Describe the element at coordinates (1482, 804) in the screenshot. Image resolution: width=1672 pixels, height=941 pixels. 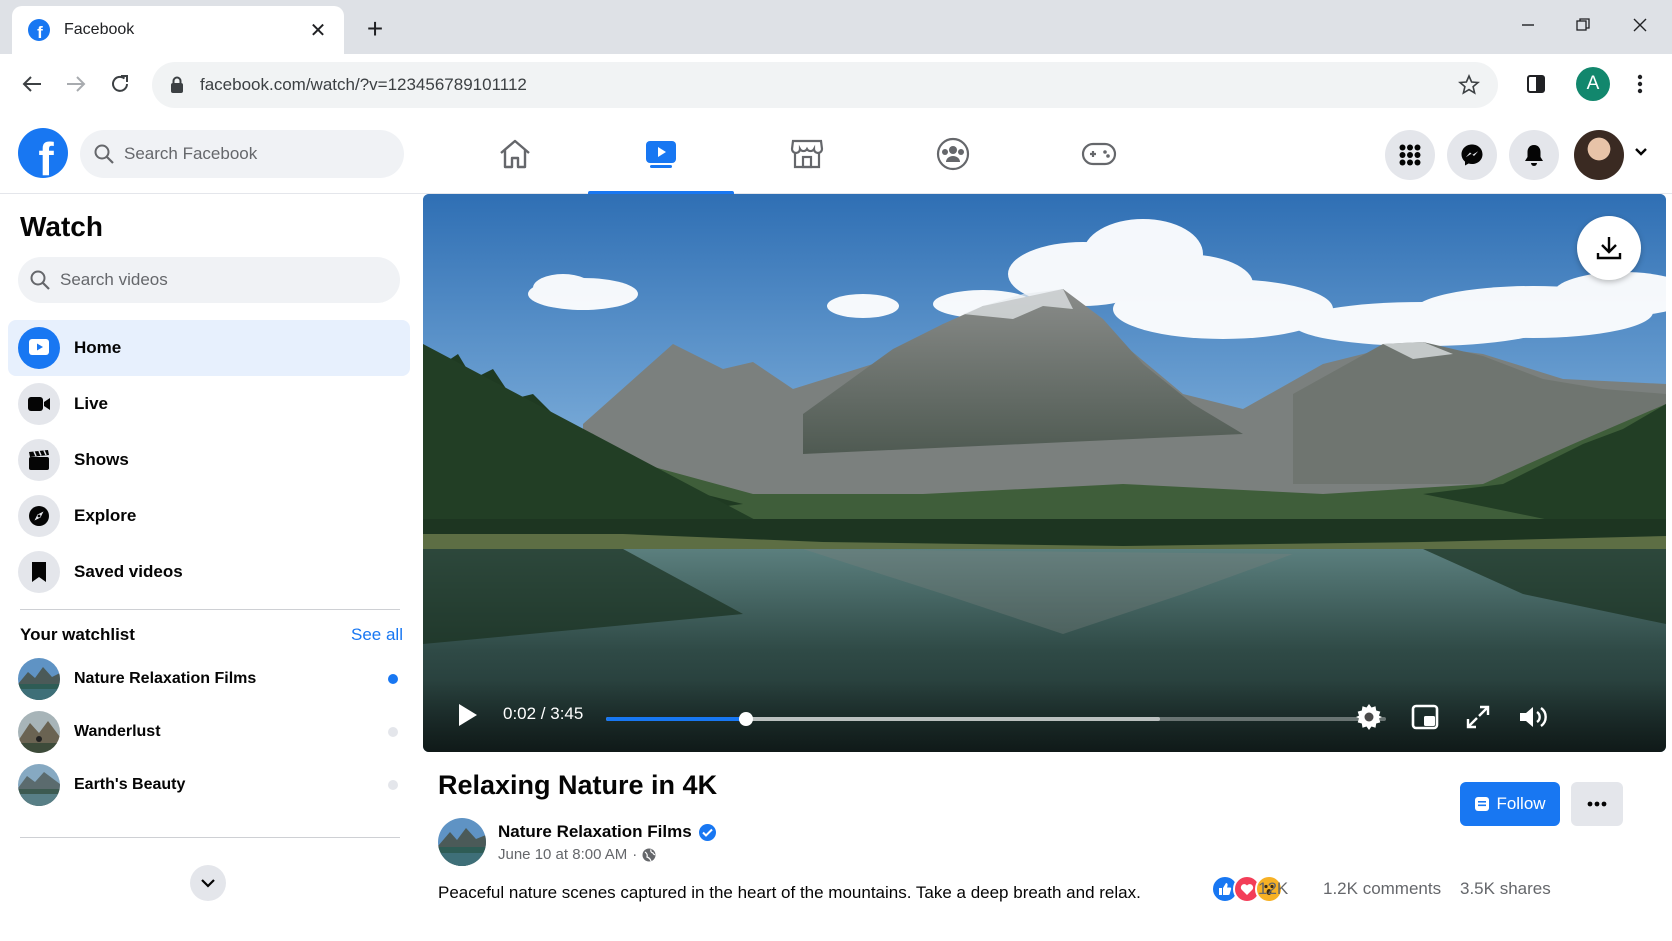
I see `follow-icon` at that location.